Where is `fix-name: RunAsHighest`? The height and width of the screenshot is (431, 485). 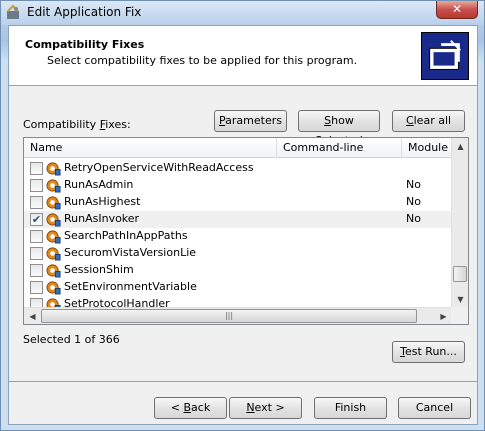
fix-name: RunAsHighest is located at coordinates (102, 201).